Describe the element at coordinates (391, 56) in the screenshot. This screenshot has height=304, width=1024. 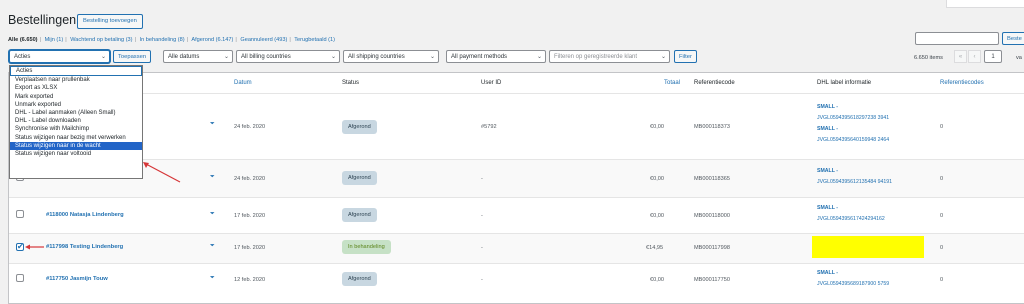
I see `shipping-country-select: All shipping countries ⌄` at that location.